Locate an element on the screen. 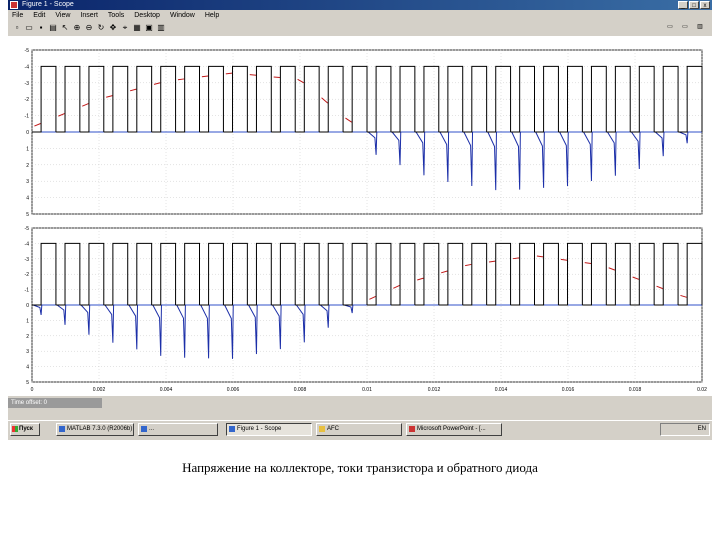  matlab-icon is located at coordinates (62, 429).